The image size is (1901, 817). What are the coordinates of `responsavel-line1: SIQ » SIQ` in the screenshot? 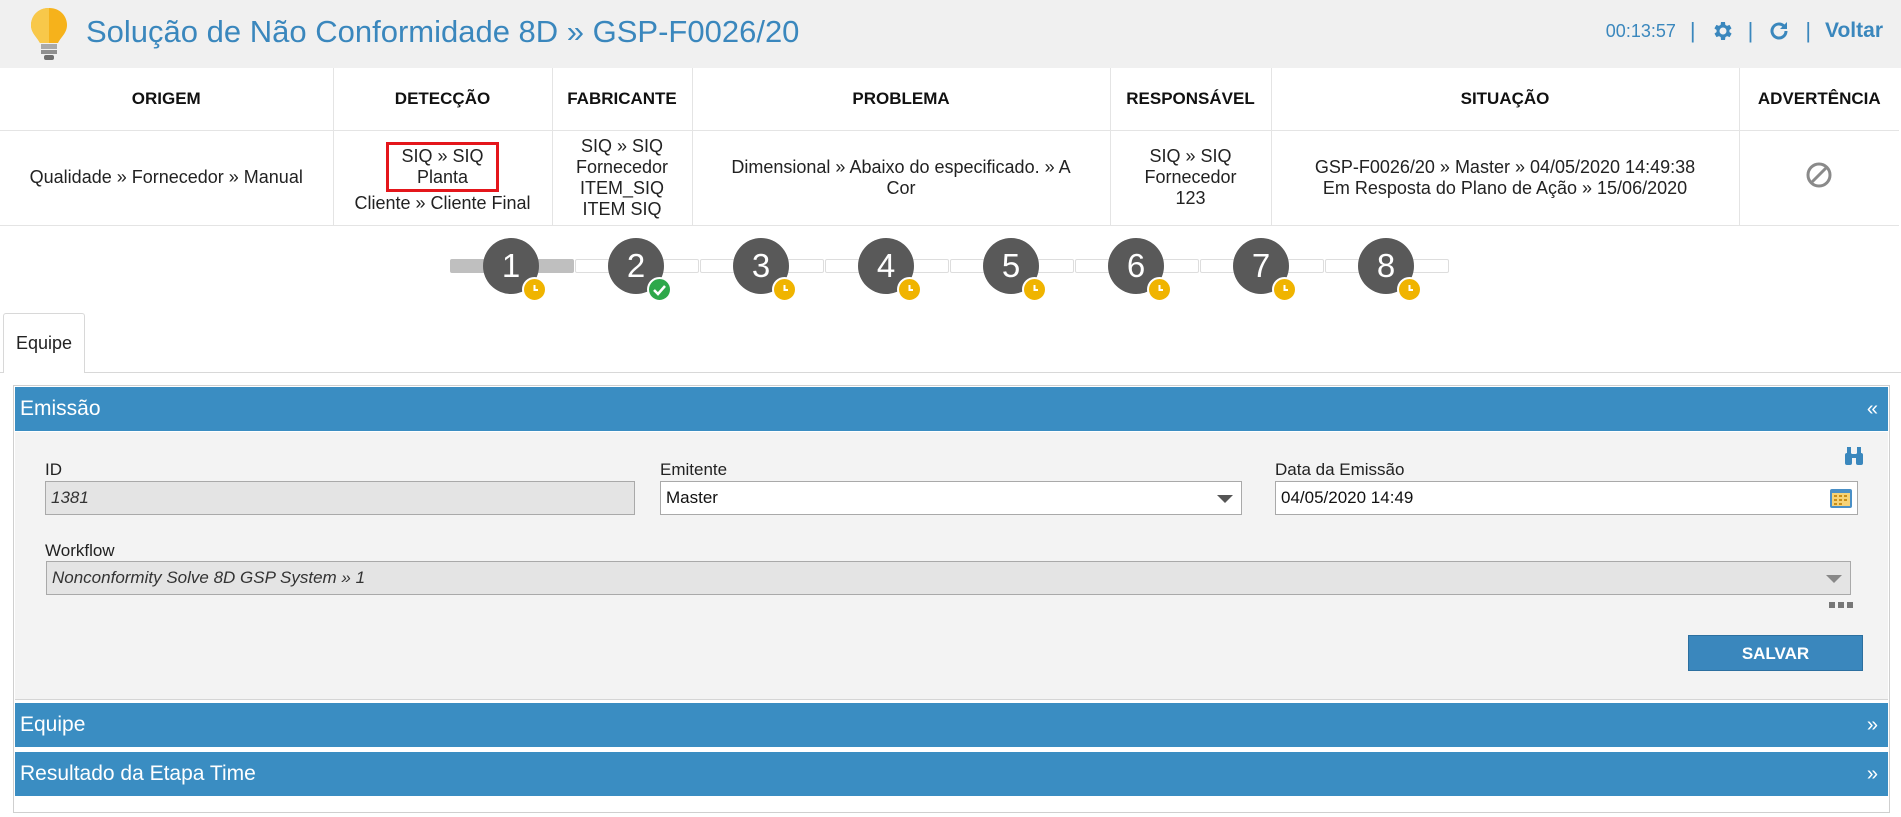 It's located at (1190, 156).